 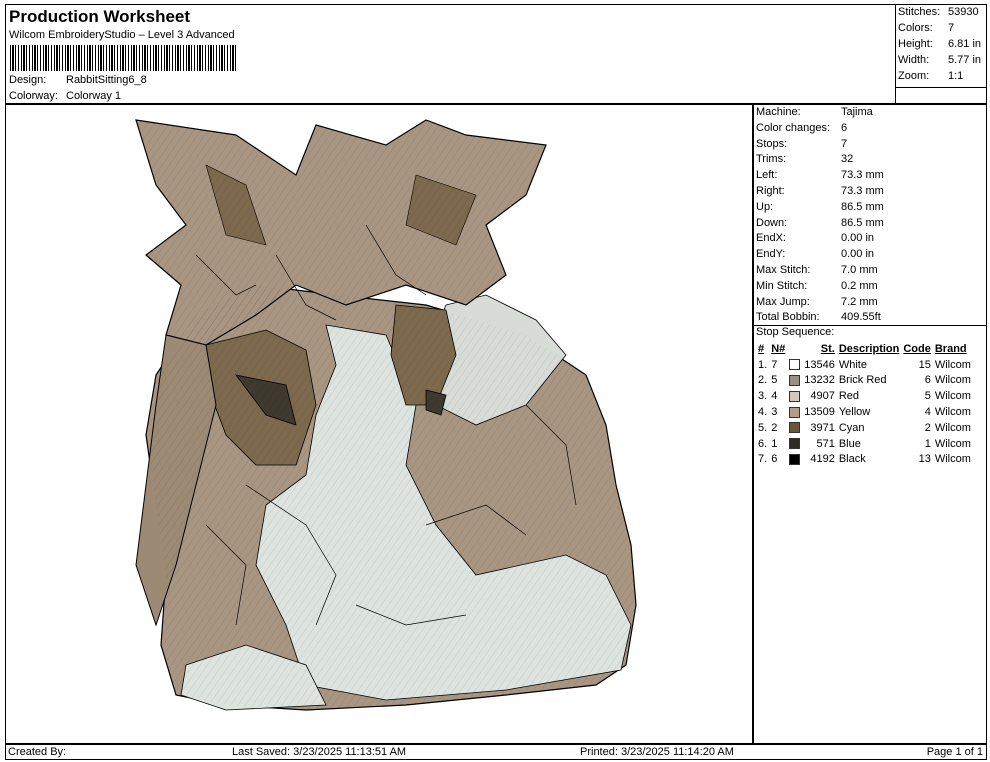 What do you see at coordinates (857, 112) in the screenshot?
I see `info-value: Tajima` at bounding box center [857, 112].